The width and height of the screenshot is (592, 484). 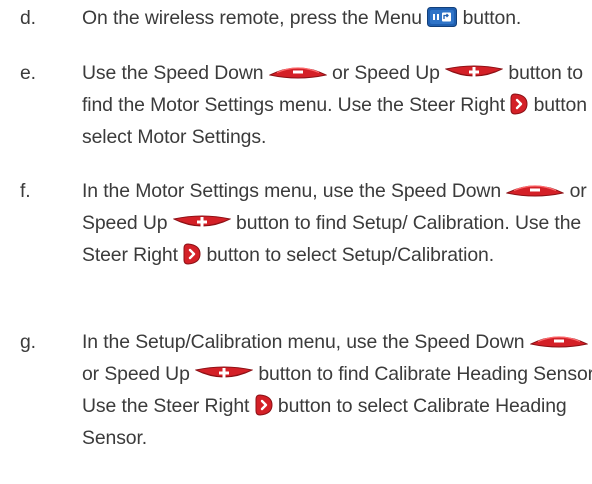 I want to click on step-marker: g., so click(x=28, y=342).